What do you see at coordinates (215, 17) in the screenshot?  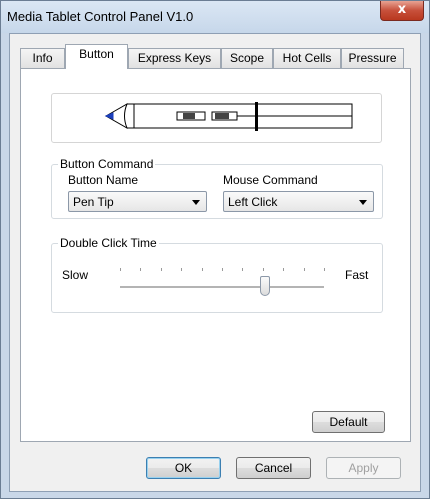 I see `title-bar: Media Tablet Control Panel V1.0 x` at bounding box center [215, 17].